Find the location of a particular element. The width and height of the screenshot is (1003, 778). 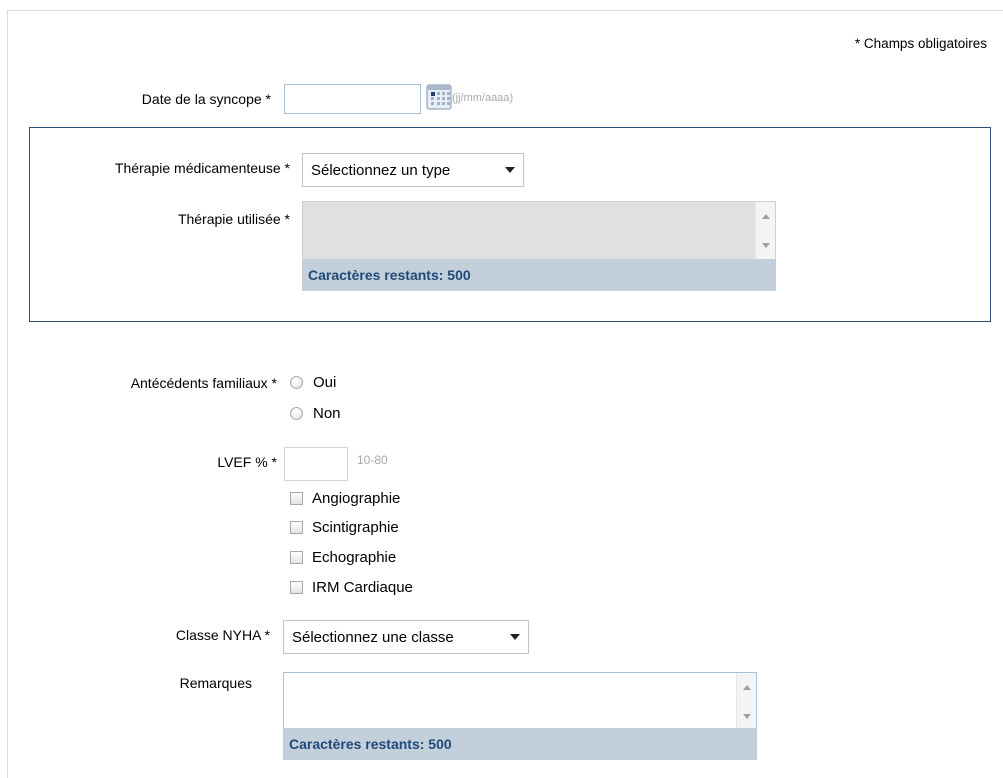

checkbox-scintigraphie is located at coordinates (296, 527).